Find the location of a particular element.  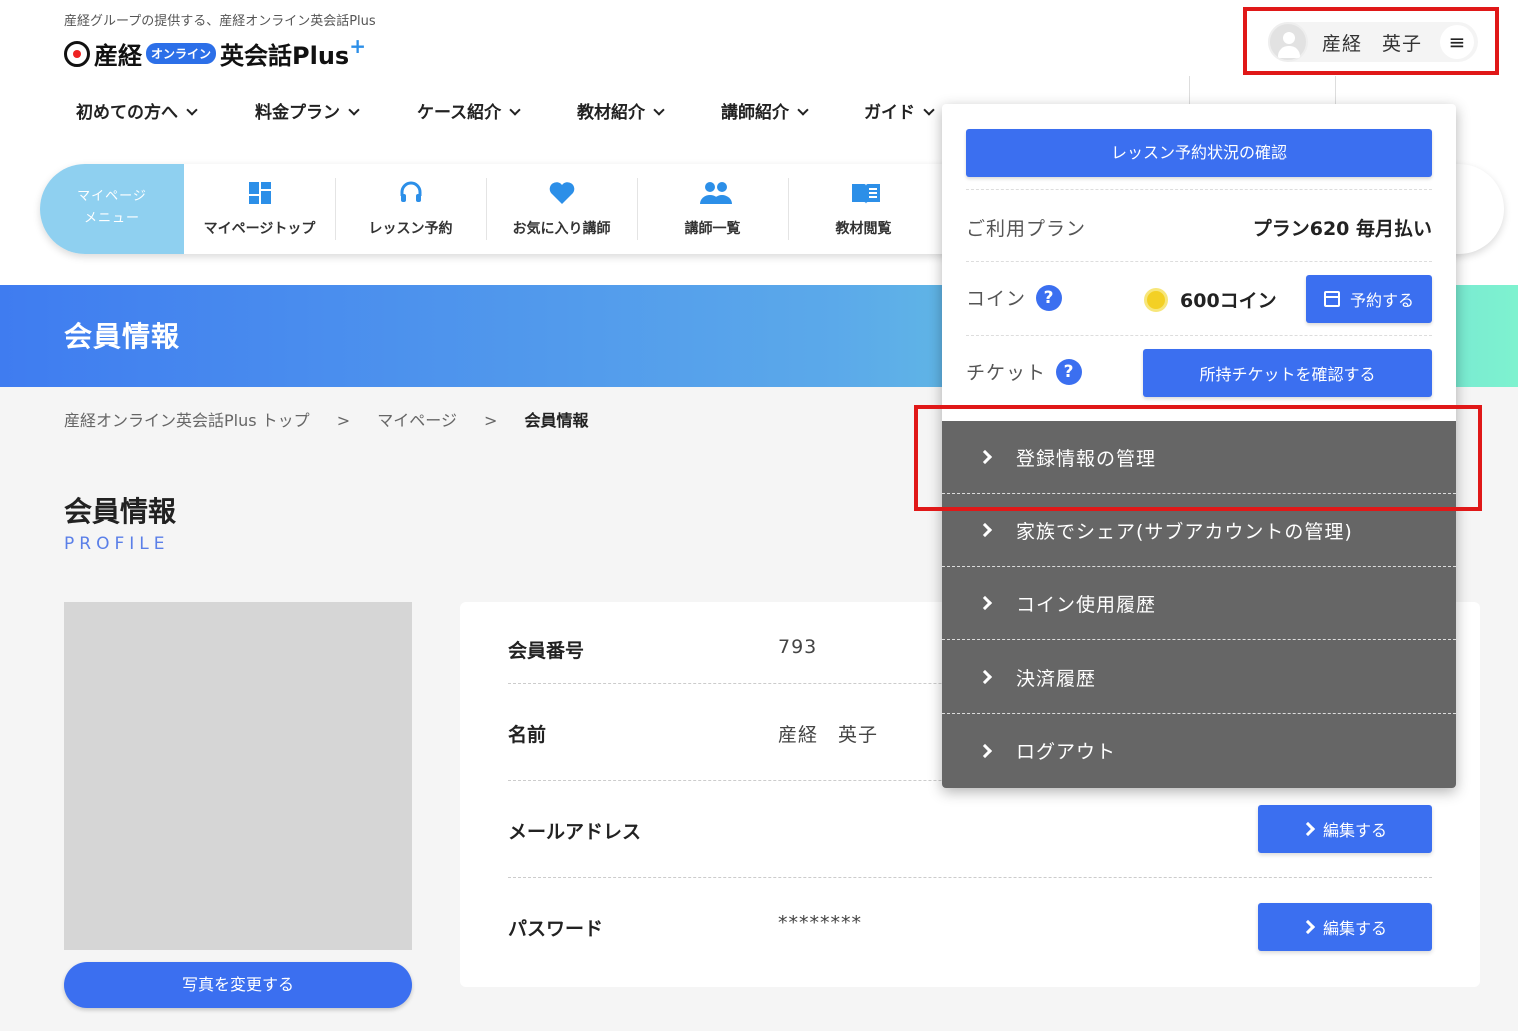

breadcrumb-current: 会員情報 is located at coordinates (556, 420).